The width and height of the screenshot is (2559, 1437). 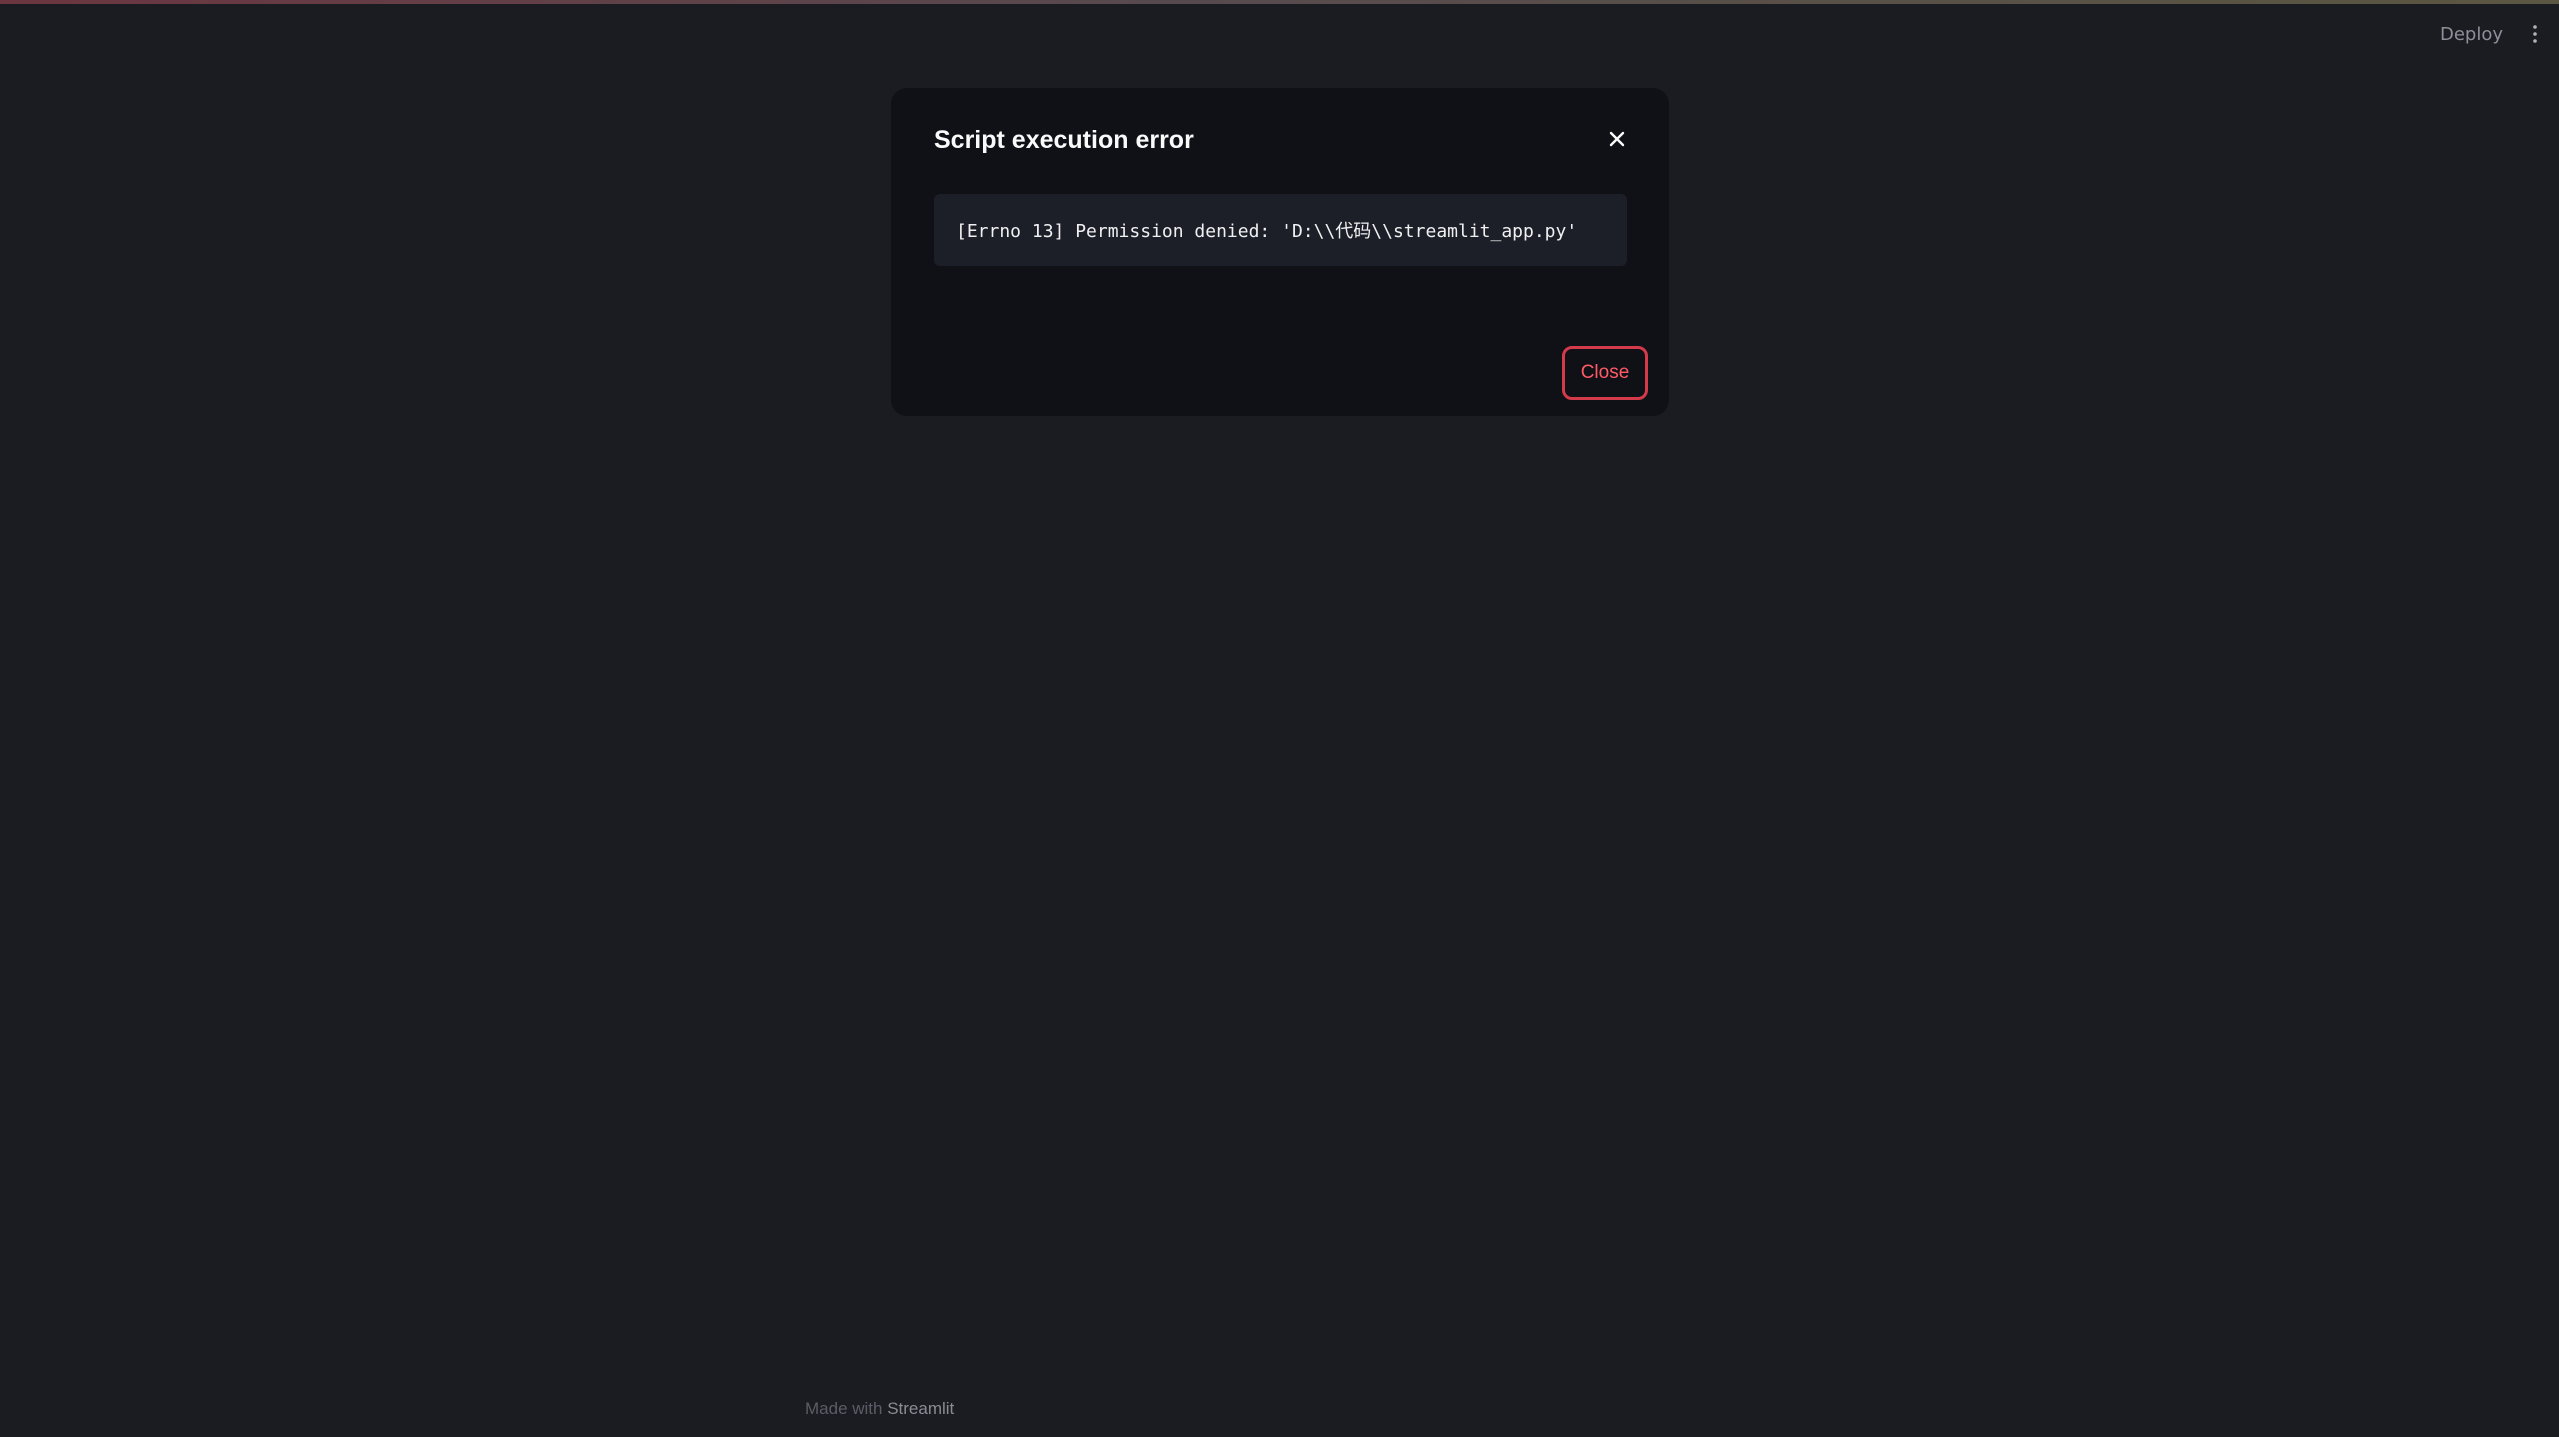 What do you see at coordinates (2471, 34) in the screenshot?
I see `deploy-button: Deploy` at bounding box center [2471, 34].